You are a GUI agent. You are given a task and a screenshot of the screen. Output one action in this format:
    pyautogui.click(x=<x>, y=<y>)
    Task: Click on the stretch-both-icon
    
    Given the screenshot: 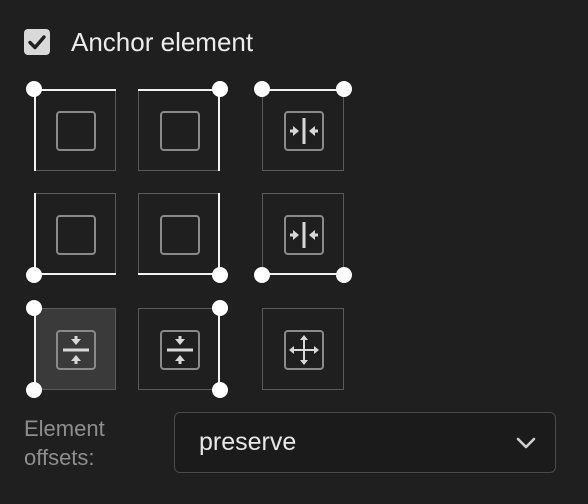 What is the action you would take?
    pyautogui.click(x=304, y=350)
    